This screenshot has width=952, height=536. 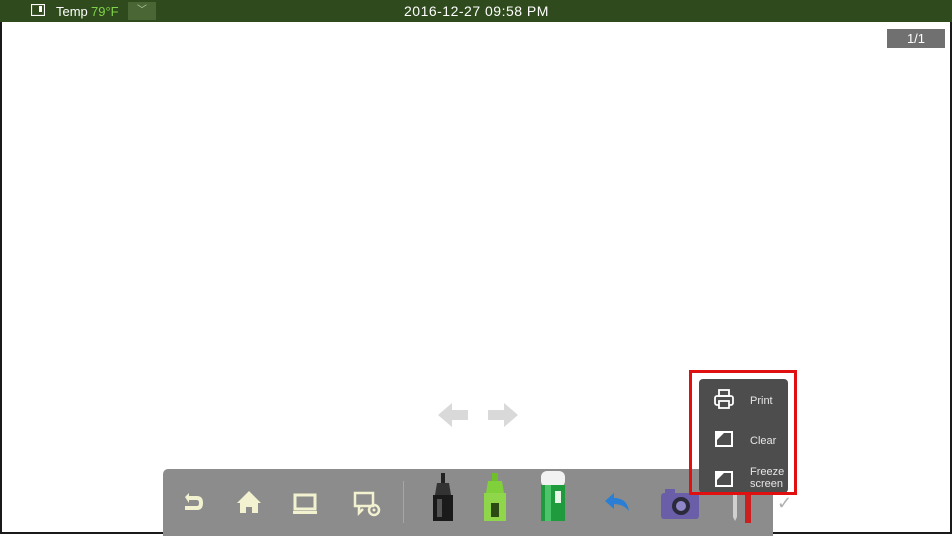 What do you see at coordinates (553, 496) in the screenshot?
I see `eraser-icon` at bounding box center [553, 496].